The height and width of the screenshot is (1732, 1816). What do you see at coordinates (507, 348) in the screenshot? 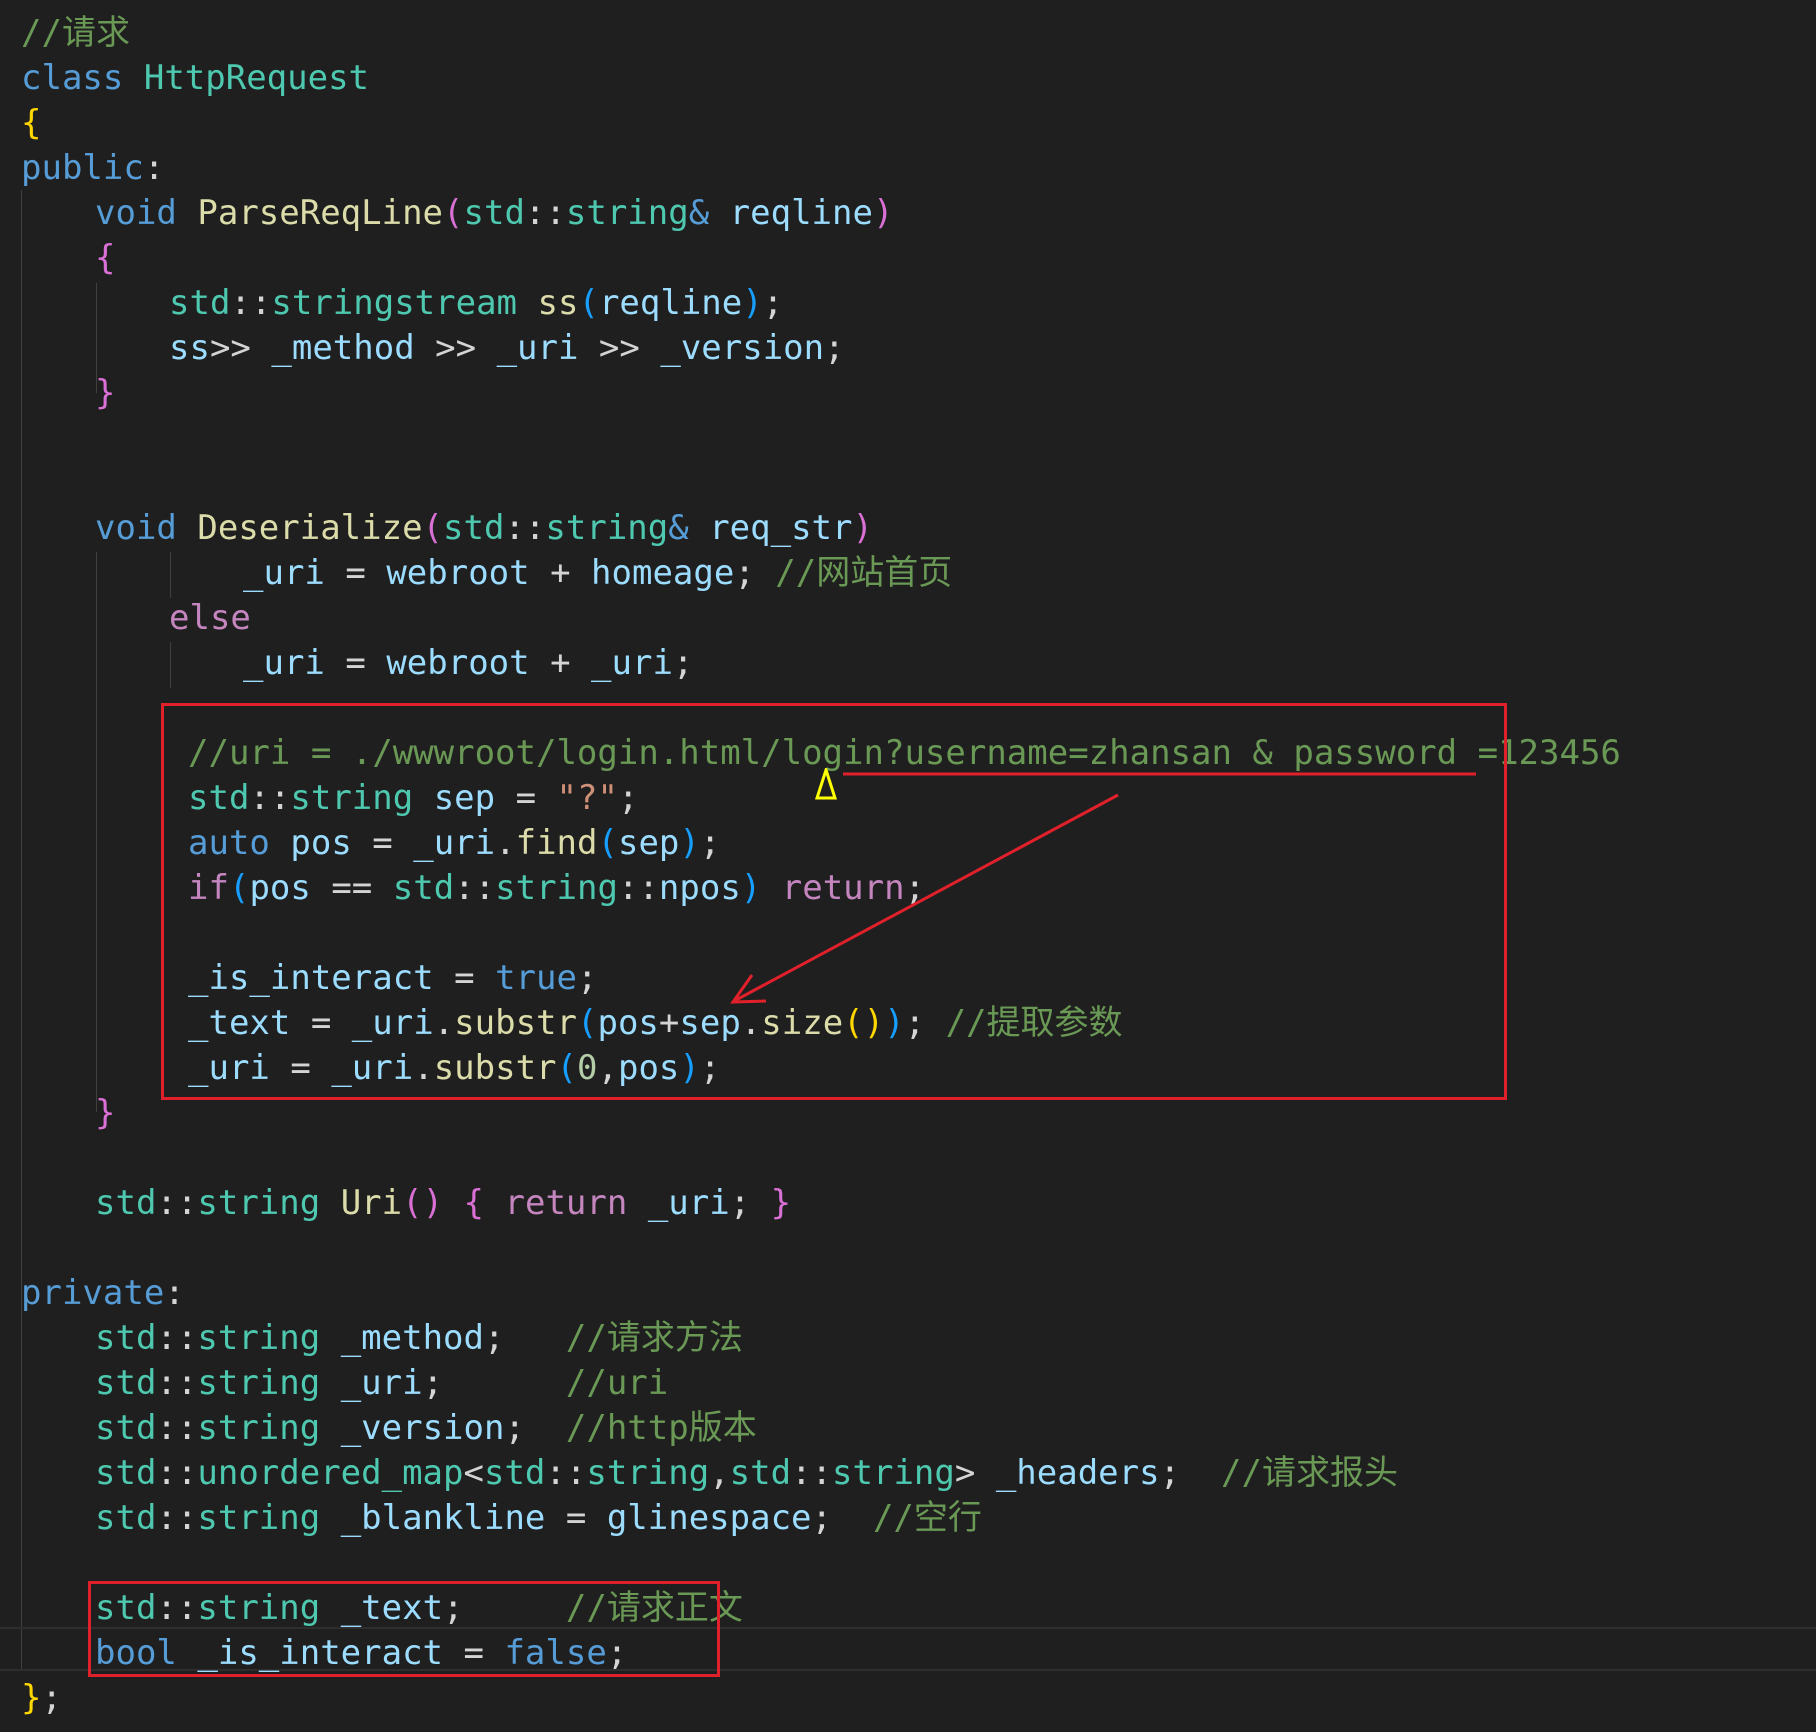
I see `code-line: ss>> _method >> _uri >> _version;` at bounding box center [507, 348].